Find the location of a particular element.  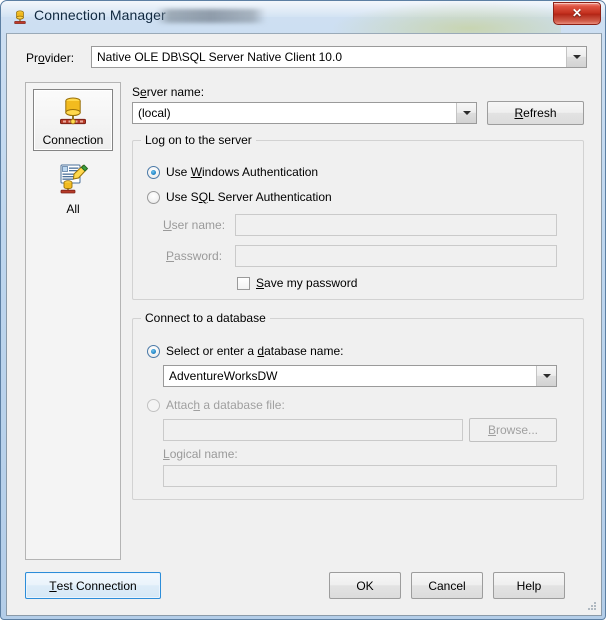

logical-name-label: Logical name: is located at coordinates (200, 454).